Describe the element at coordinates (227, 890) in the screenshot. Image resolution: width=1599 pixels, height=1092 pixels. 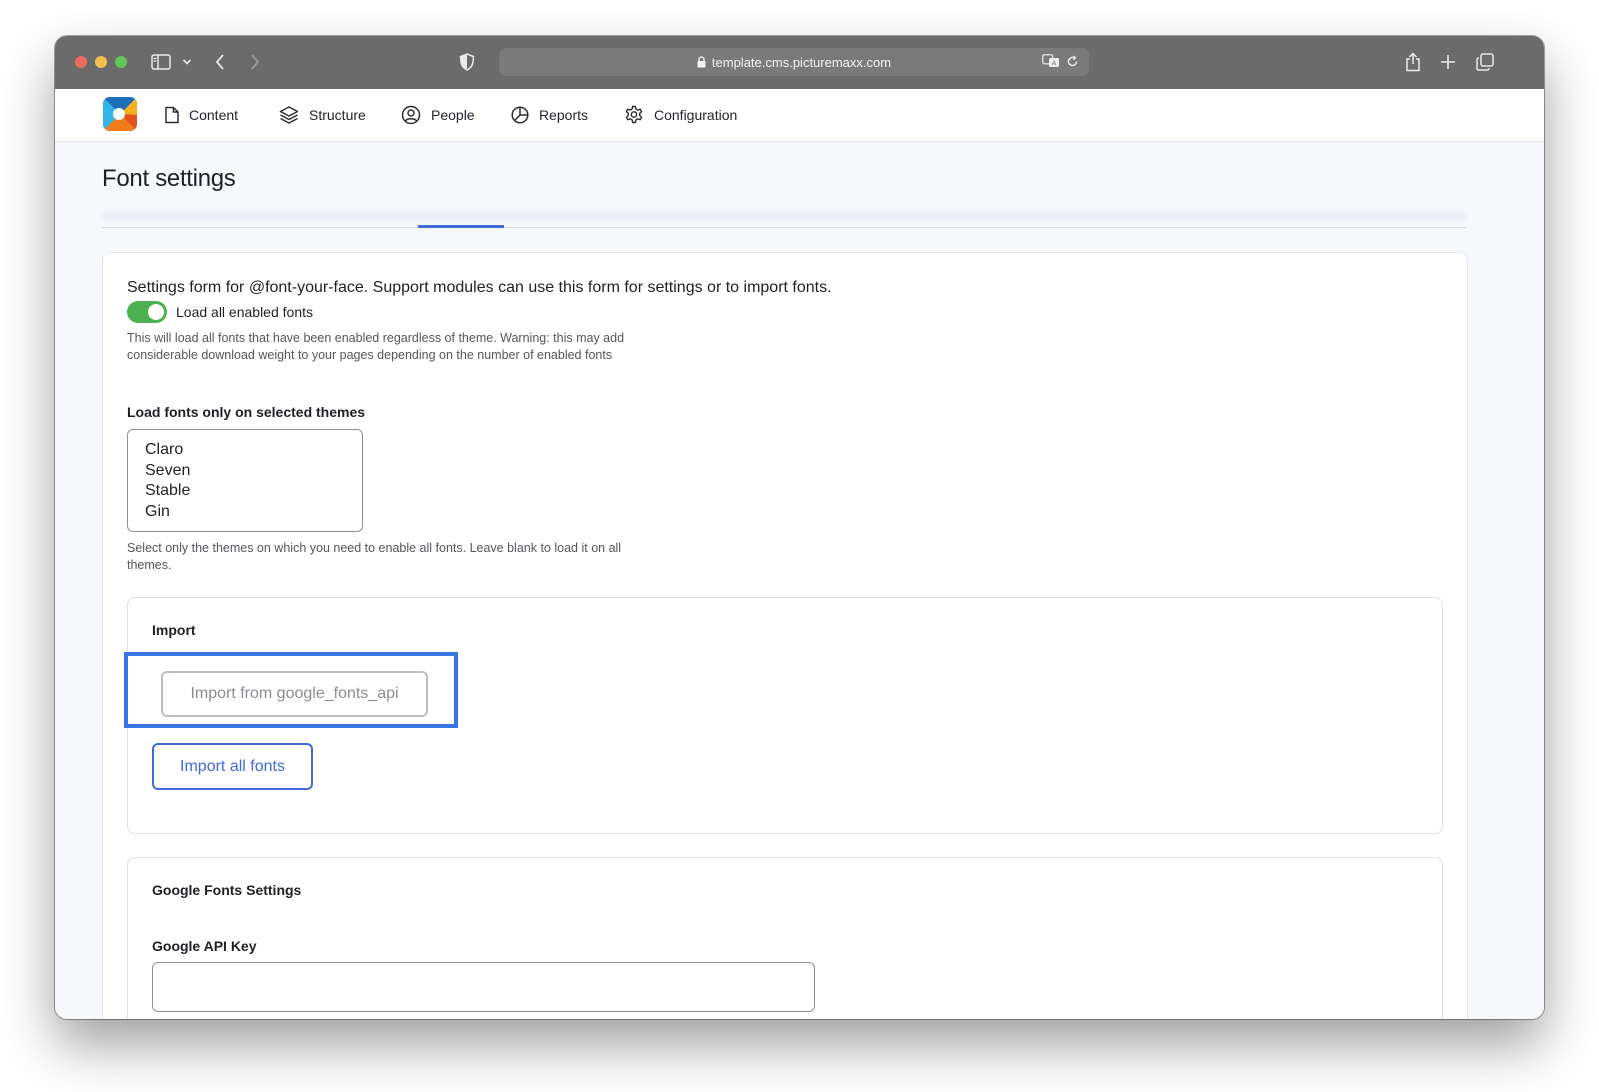
I see `google-fonts-title: Google Fonts Settings` at that location.